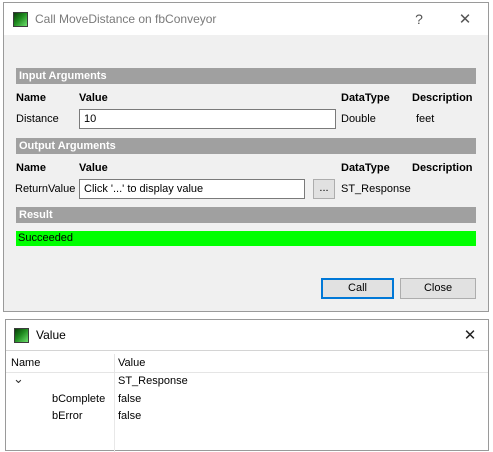 The image size is (493, 452). I want to click on output-col-value: Value, so click(93, 168).